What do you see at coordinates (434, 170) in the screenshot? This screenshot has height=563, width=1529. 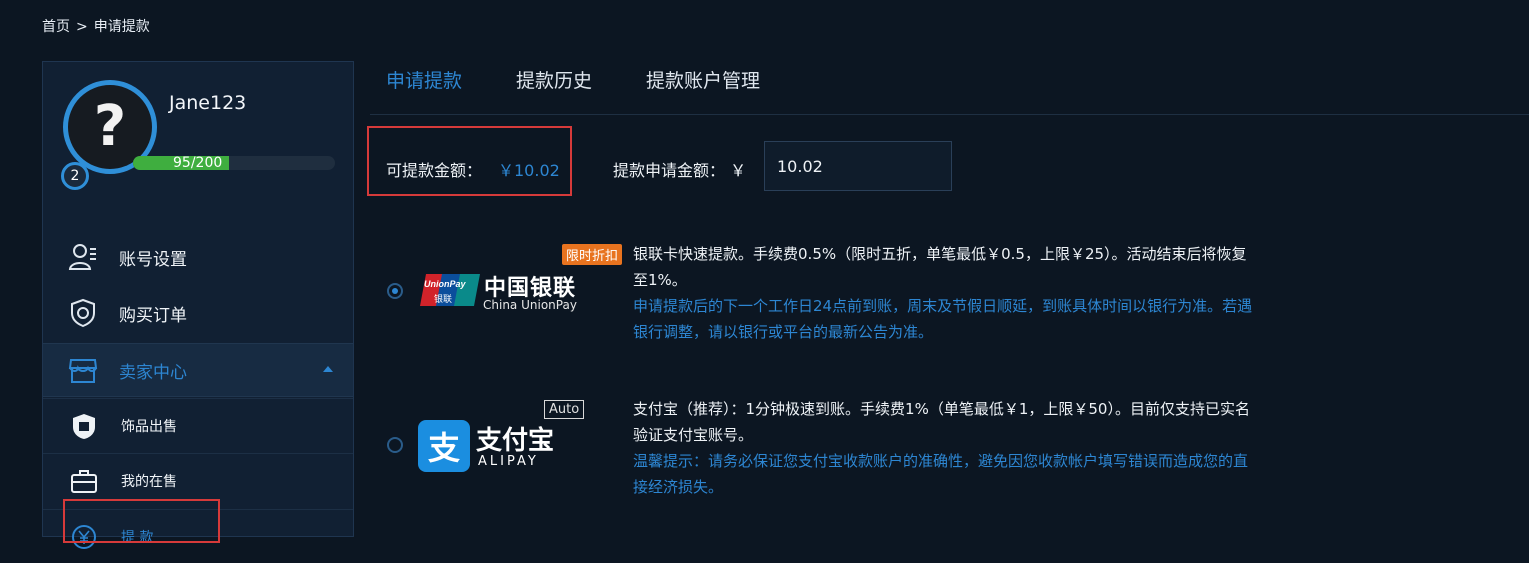 I see `available-amount-label: 可提款金额：` at bounding box center [434, 170].